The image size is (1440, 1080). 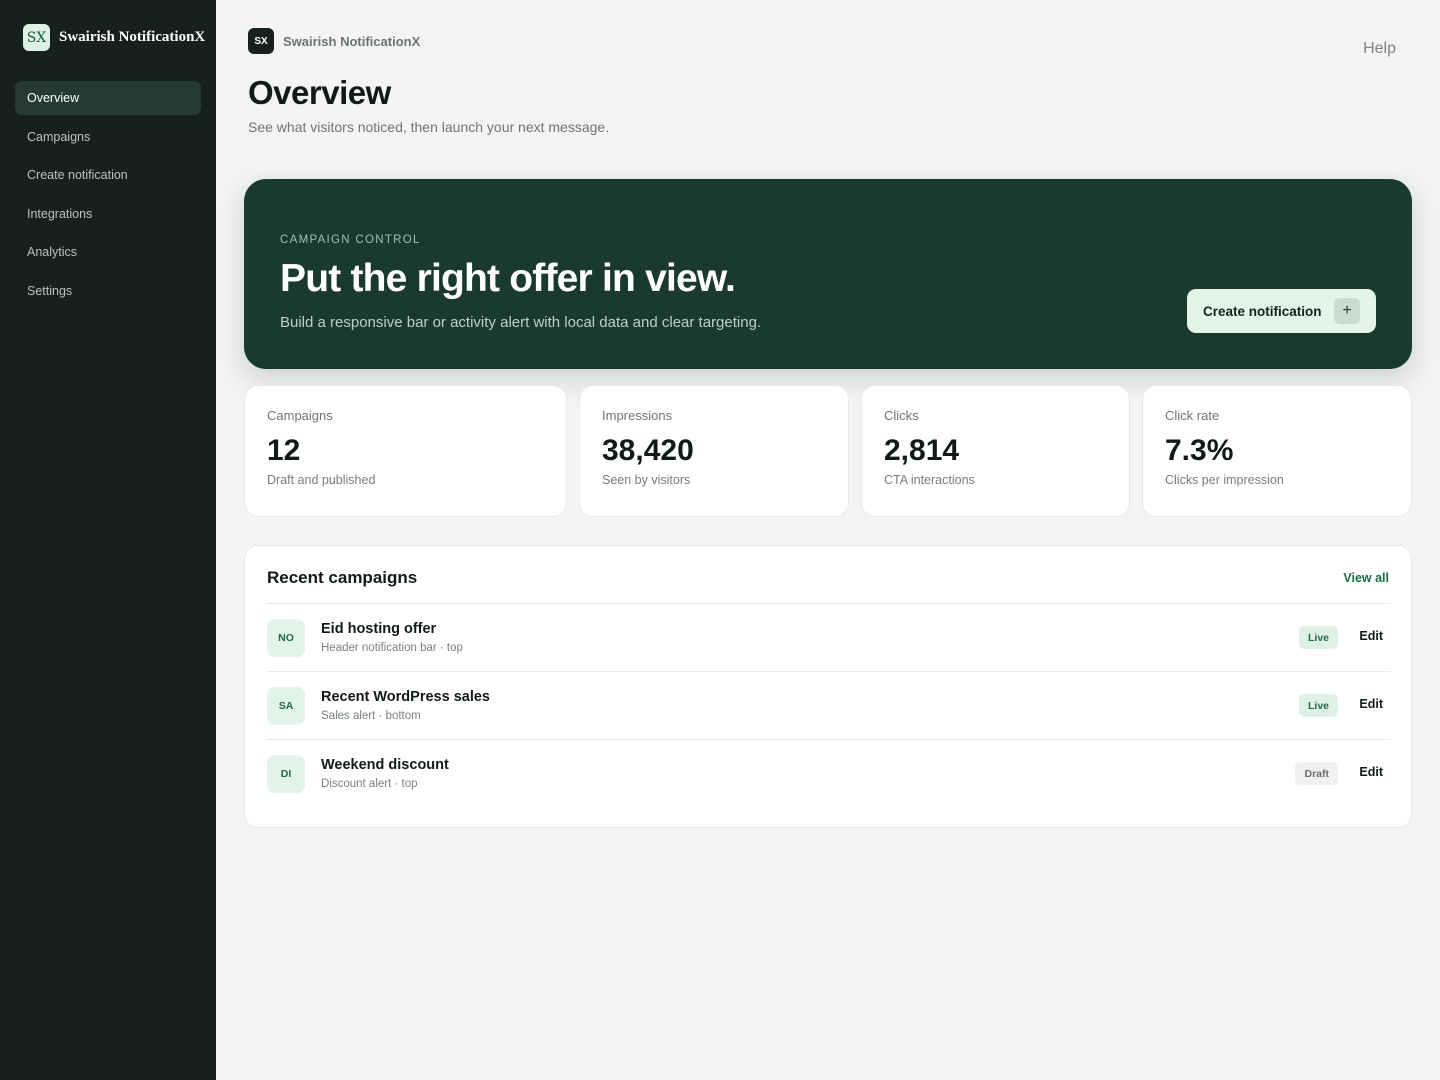 I want to click on stat-value: 7.3%, so click(x=1199, y=450).